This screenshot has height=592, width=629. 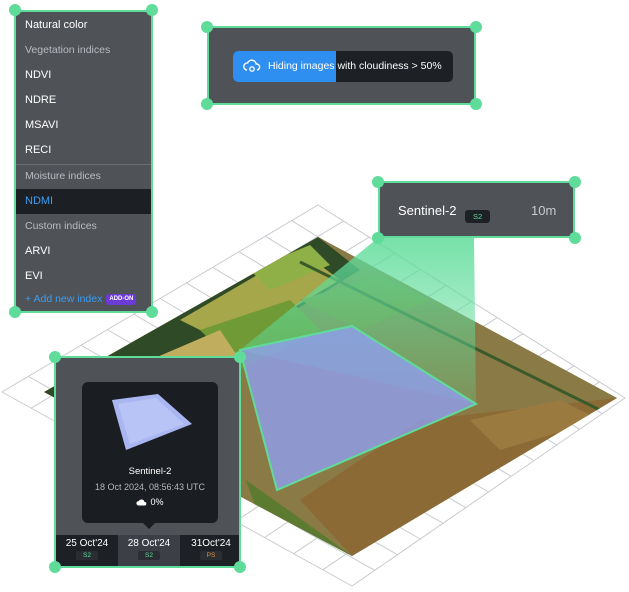 What do you see at coordinates (149, 526) in the screenshot?
I see `tooltip-arrow` at bounding box center [149, 526].